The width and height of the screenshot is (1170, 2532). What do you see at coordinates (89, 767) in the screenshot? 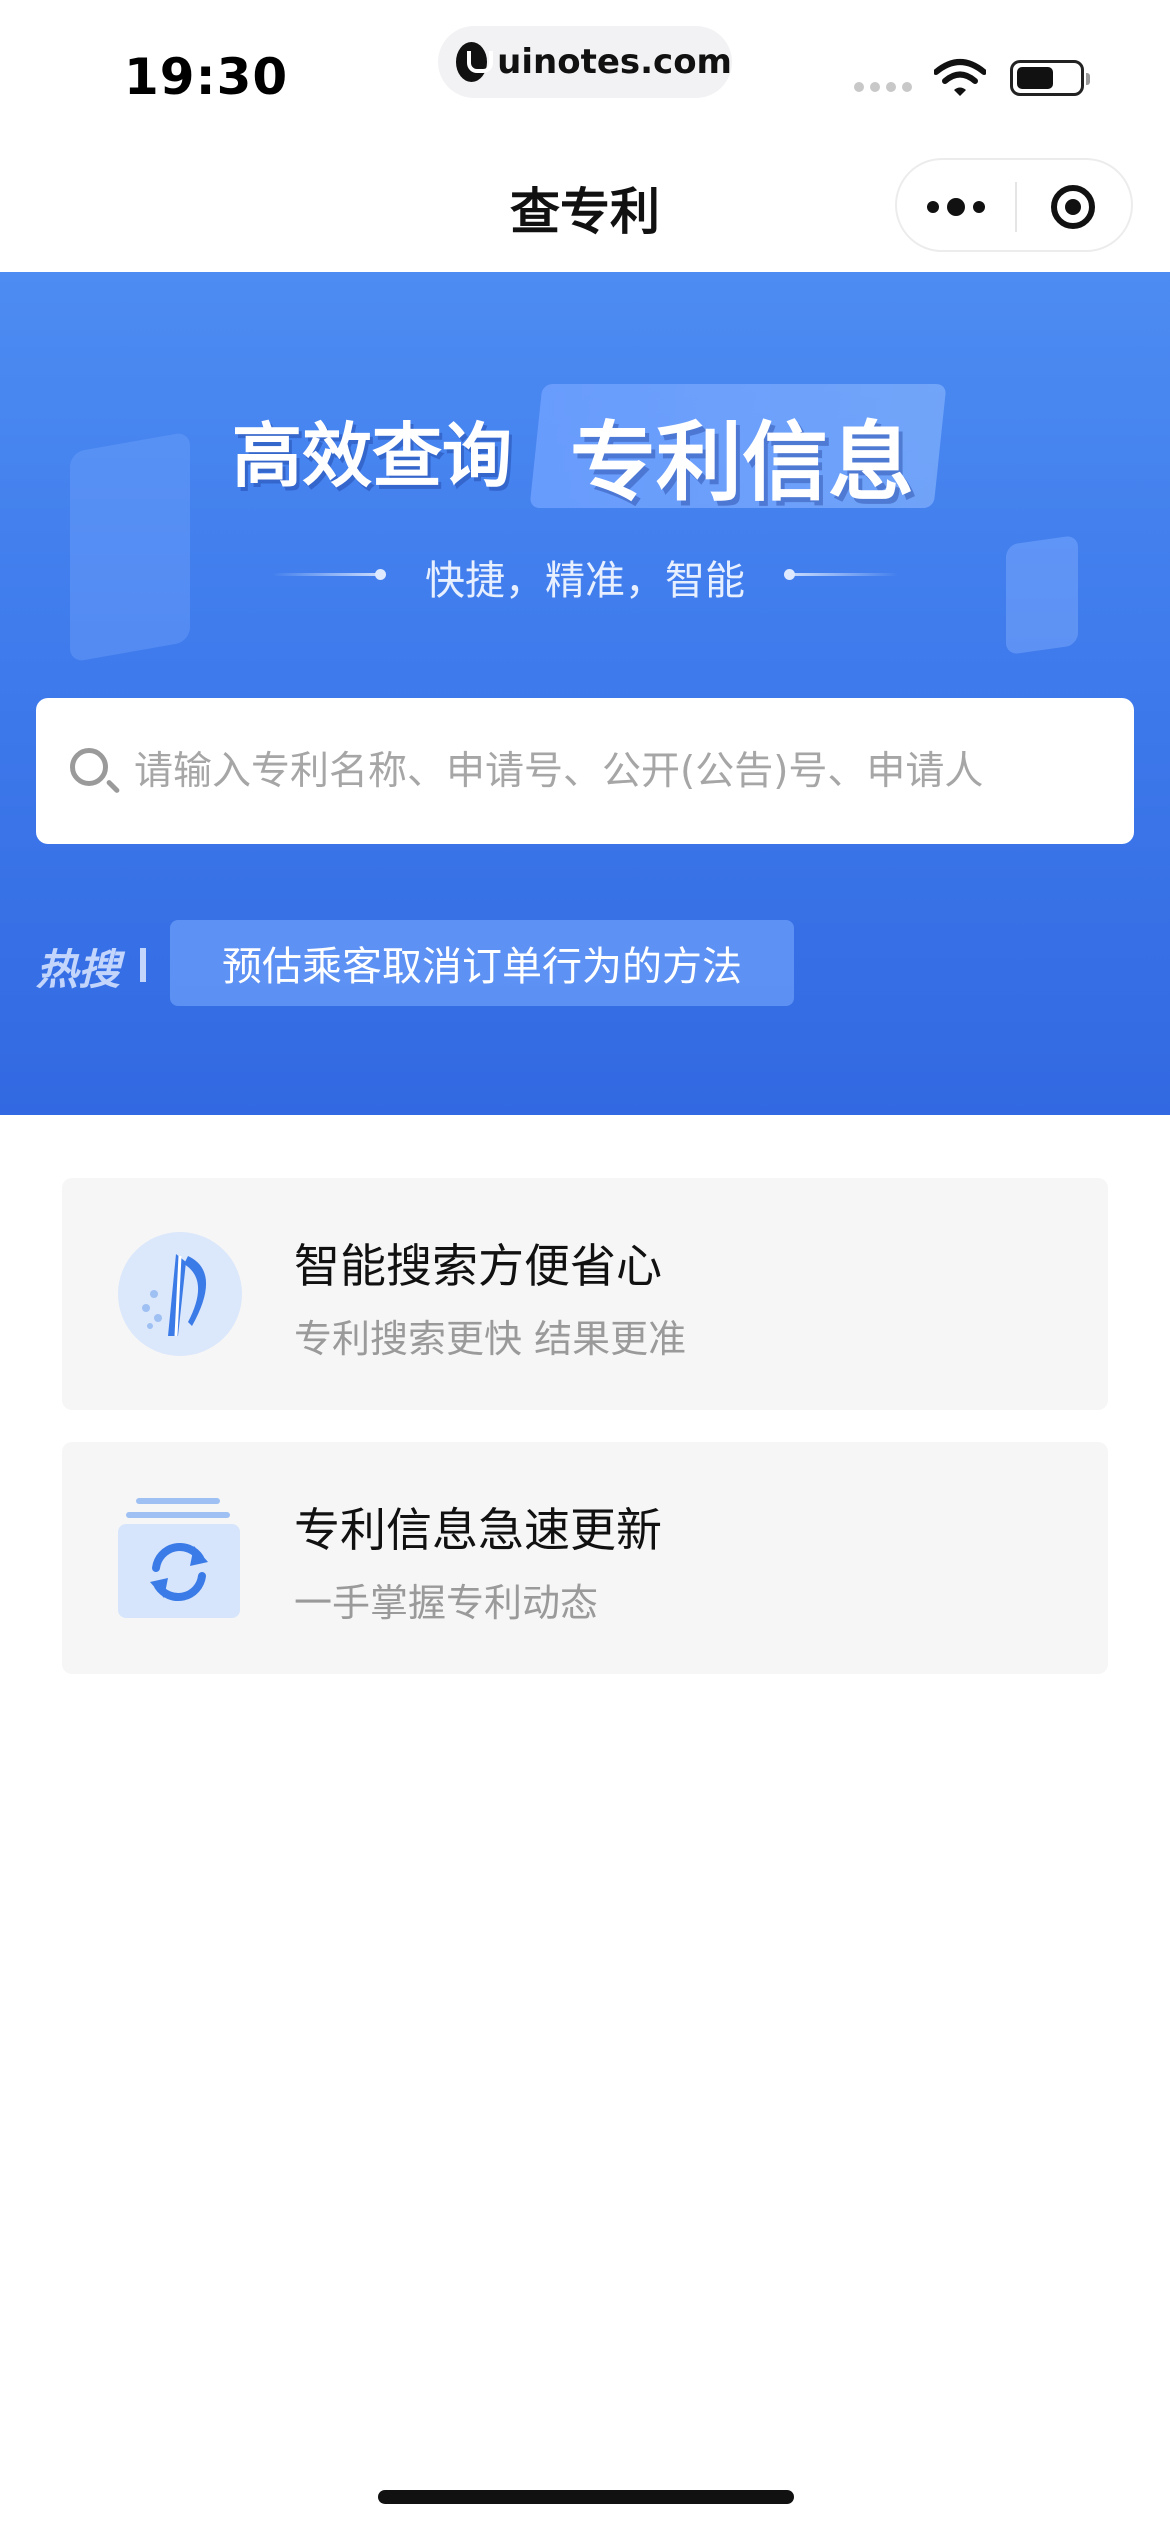
I see `search-icon` at bounding box center [89, 767].